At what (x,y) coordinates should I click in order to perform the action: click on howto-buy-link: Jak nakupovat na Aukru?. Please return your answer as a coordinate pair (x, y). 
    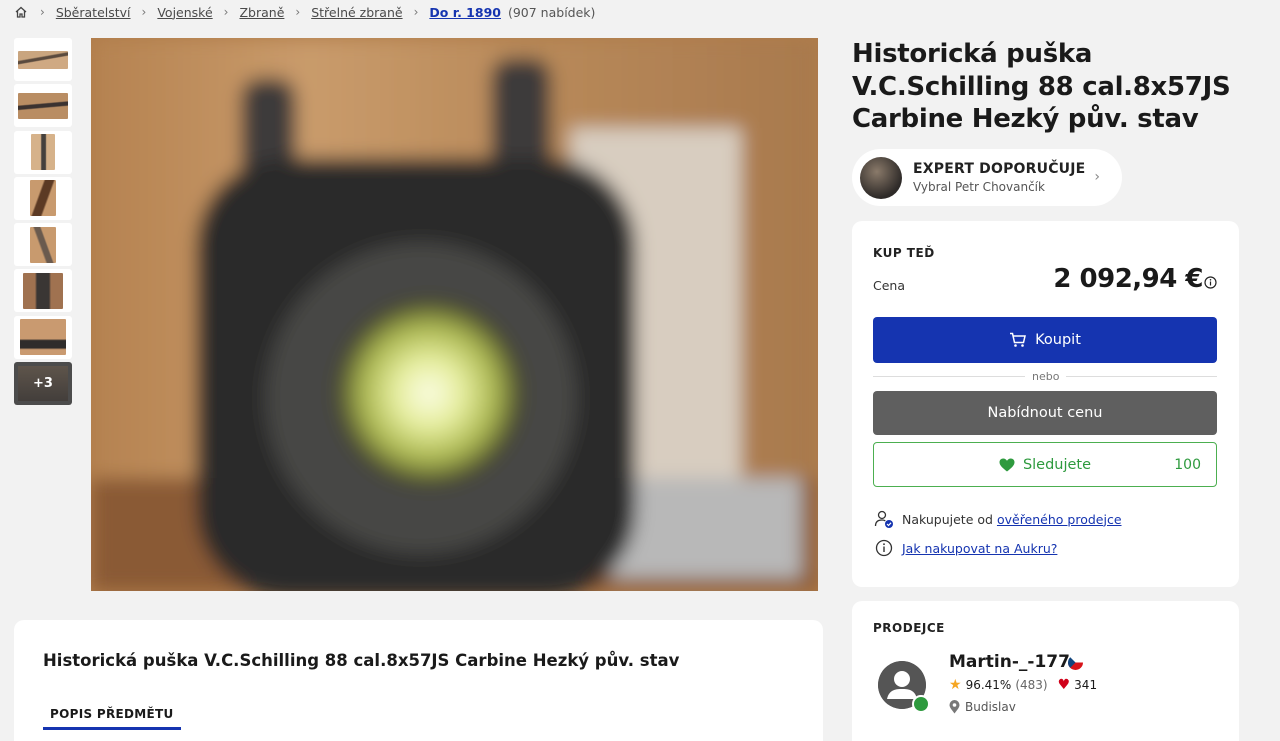
    Looking at the image, I should click on (979, 548).